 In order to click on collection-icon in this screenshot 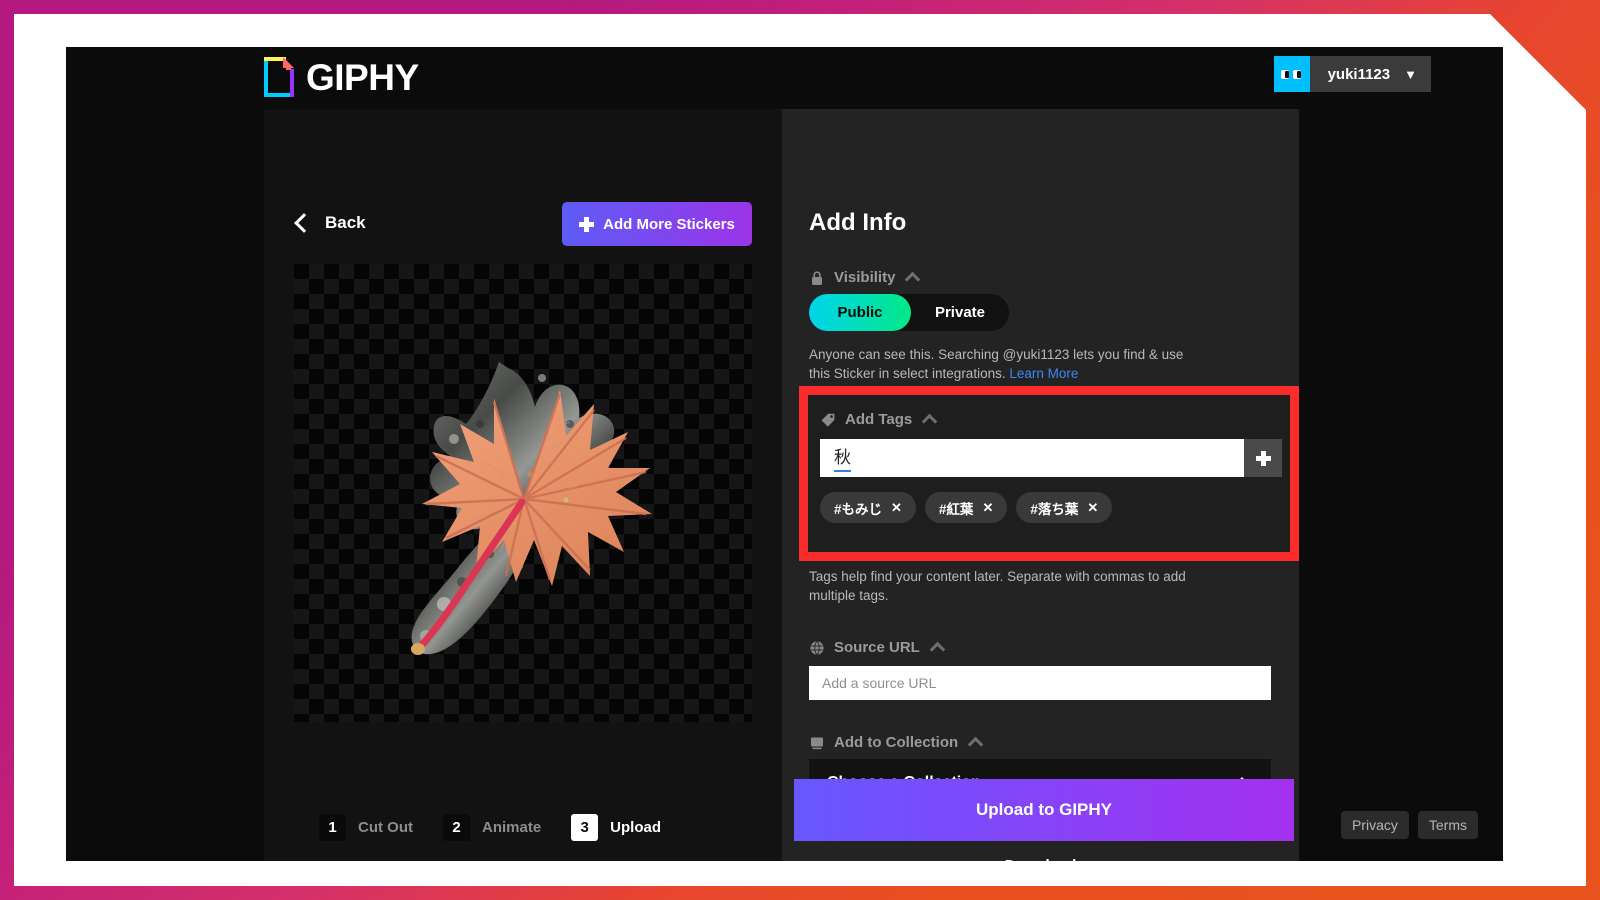, I will do `click(817, 743)`.